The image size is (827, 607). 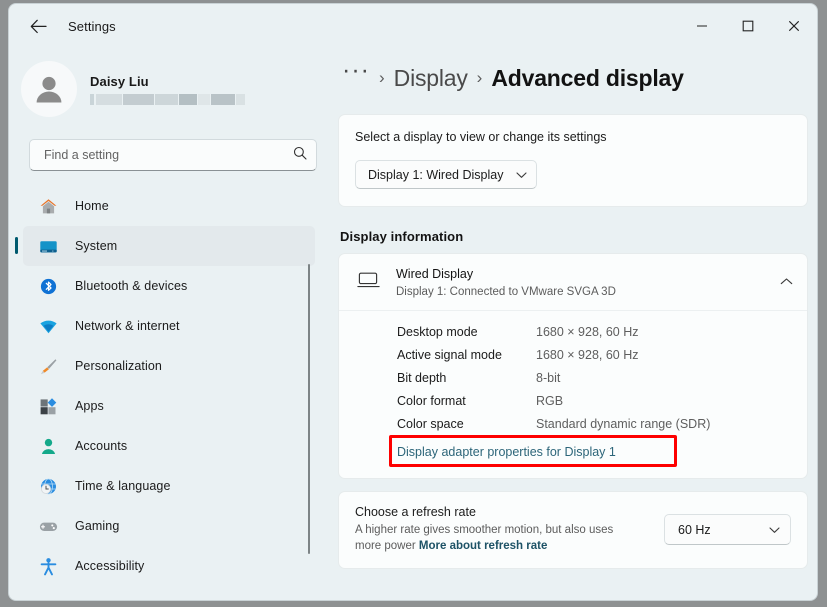 I want to click on table-row: Color space Standard dynamic range (SDR), so click(x=573, y=423).